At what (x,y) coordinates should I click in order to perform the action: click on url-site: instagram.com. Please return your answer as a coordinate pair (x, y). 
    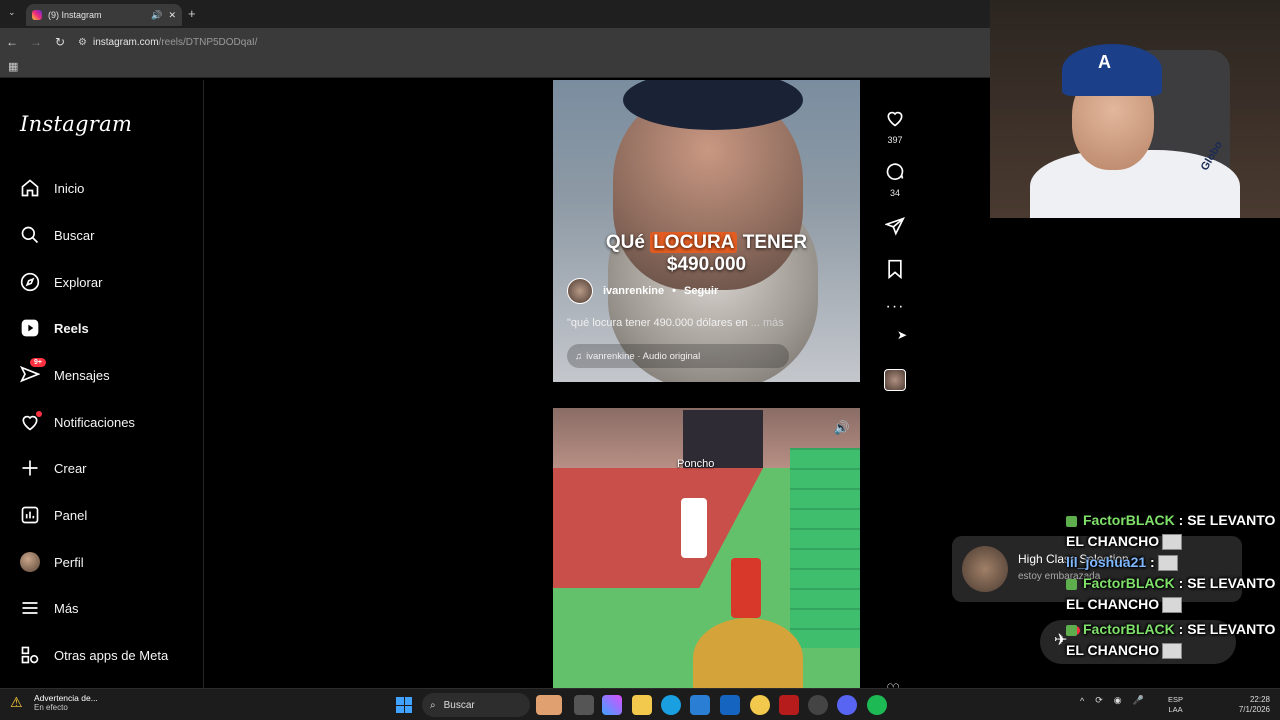
    Looking at the image, I should click on (125, 42).